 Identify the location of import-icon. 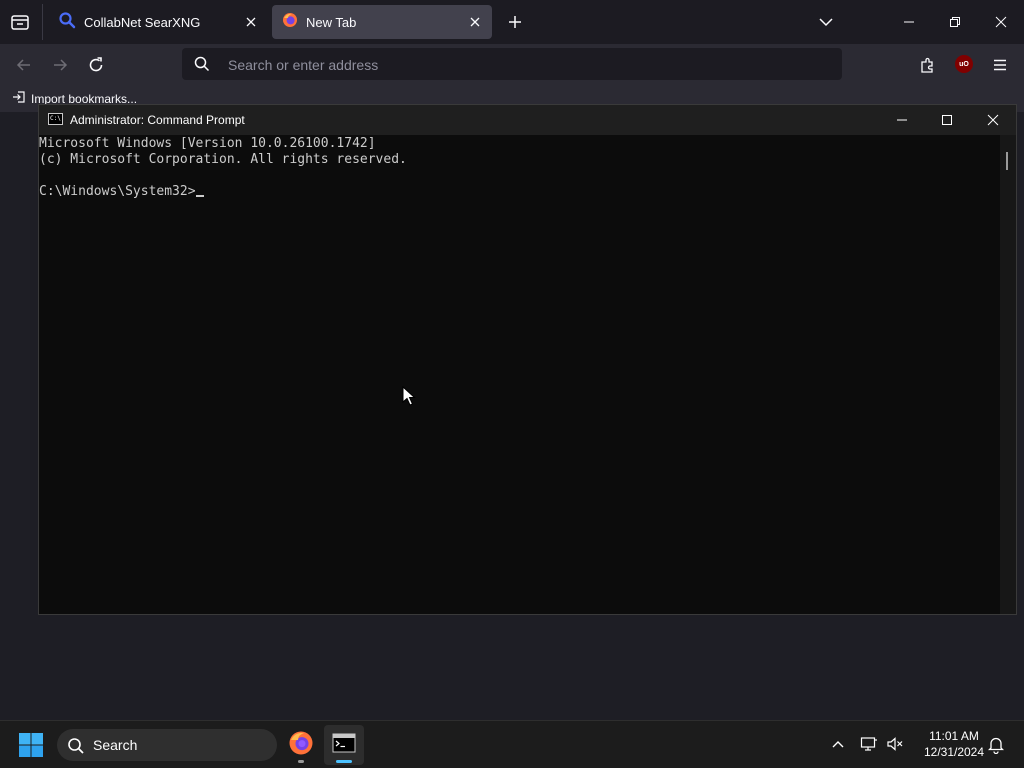
(19, 98).